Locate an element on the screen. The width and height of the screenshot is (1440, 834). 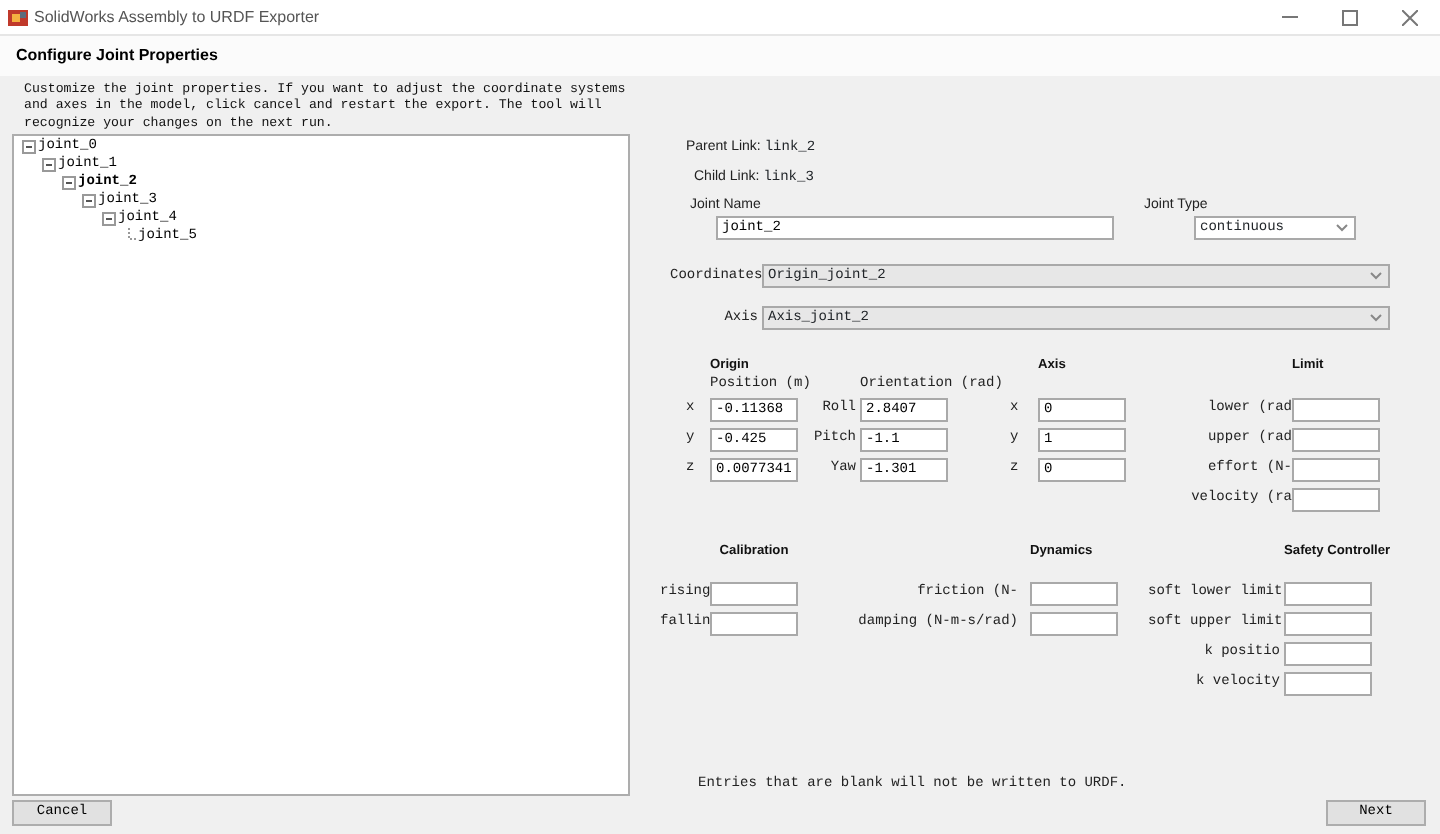
close-icon is located at coordinates (1410, 17).